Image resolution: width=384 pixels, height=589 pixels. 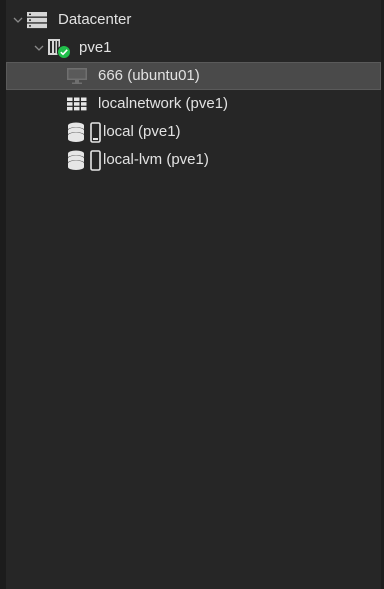 I want to click on tree-item-label: localnetwork (pve1), so click(x=163, y=103).